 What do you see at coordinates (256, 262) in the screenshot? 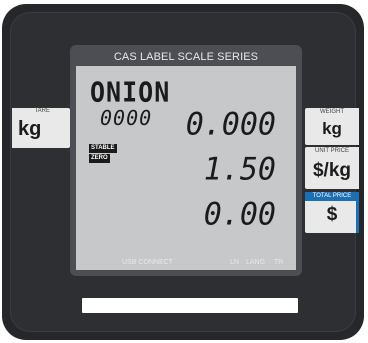
I see `lang-status: LANG` at bounding box center [256, 262].